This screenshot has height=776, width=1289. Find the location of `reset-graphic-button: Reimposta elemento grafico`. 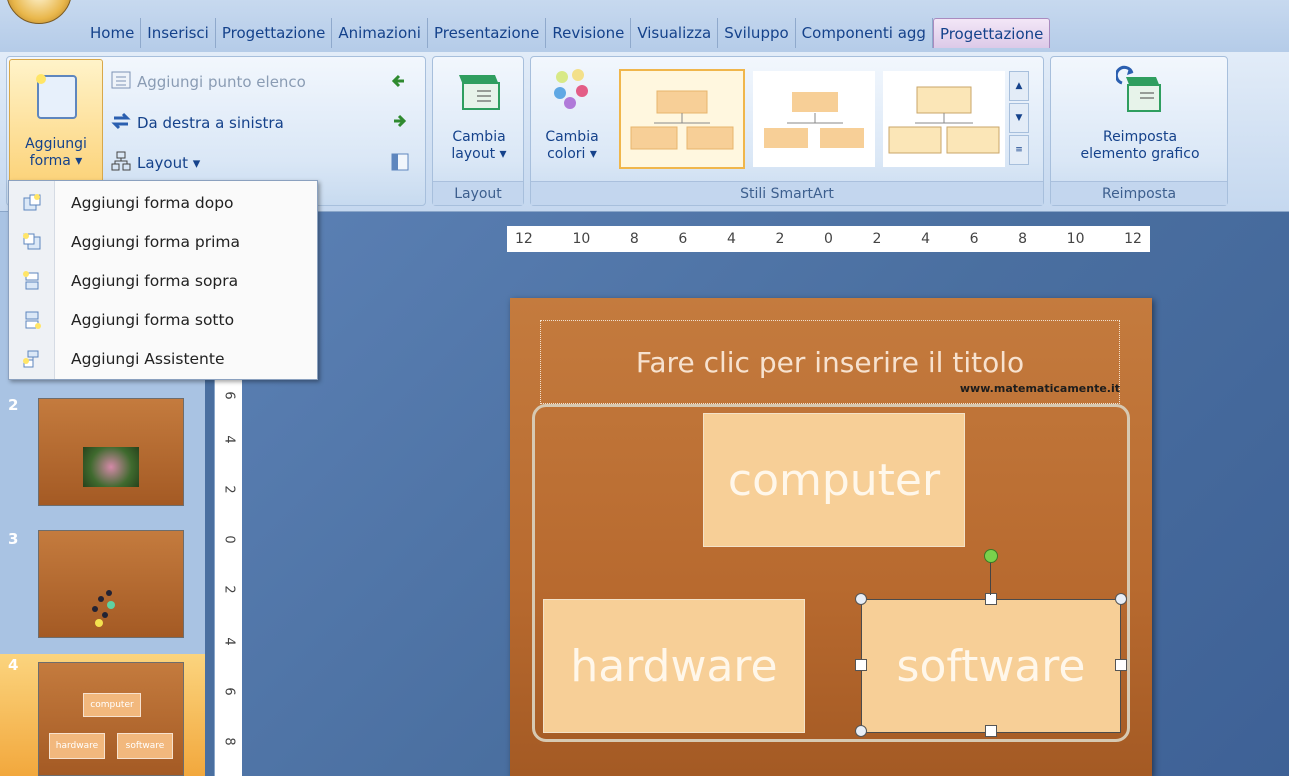

reset-graphic-button: Reimposta elemento grafico is located at coordinates (1140, 114).